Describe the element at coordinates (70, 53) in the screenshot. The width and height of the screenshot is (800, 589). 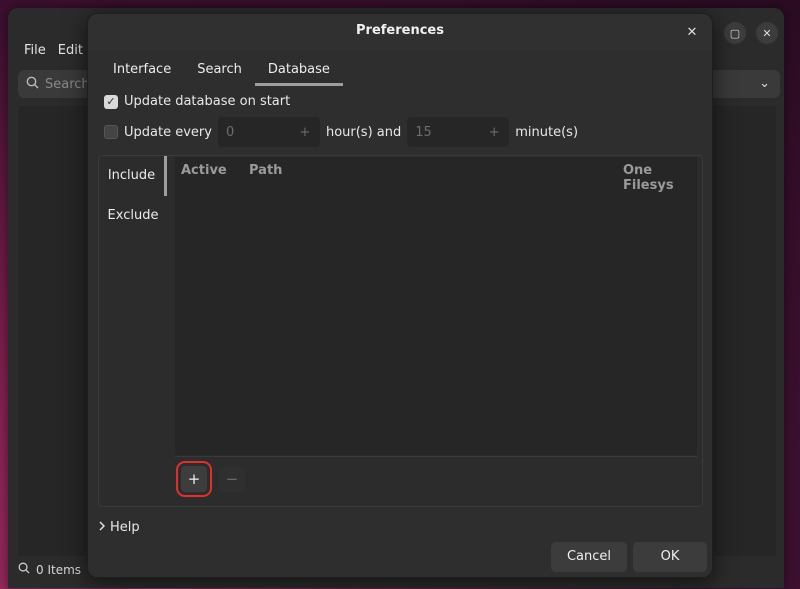
I see `menu-edit: Edit` at that location.